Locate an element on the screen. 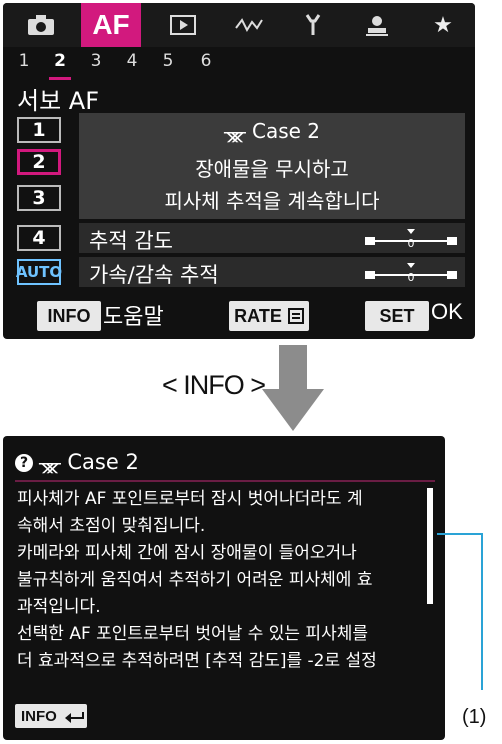 The width and height of the screenshot is (502, 744). custom-icon is located at coordinates (377, 26).